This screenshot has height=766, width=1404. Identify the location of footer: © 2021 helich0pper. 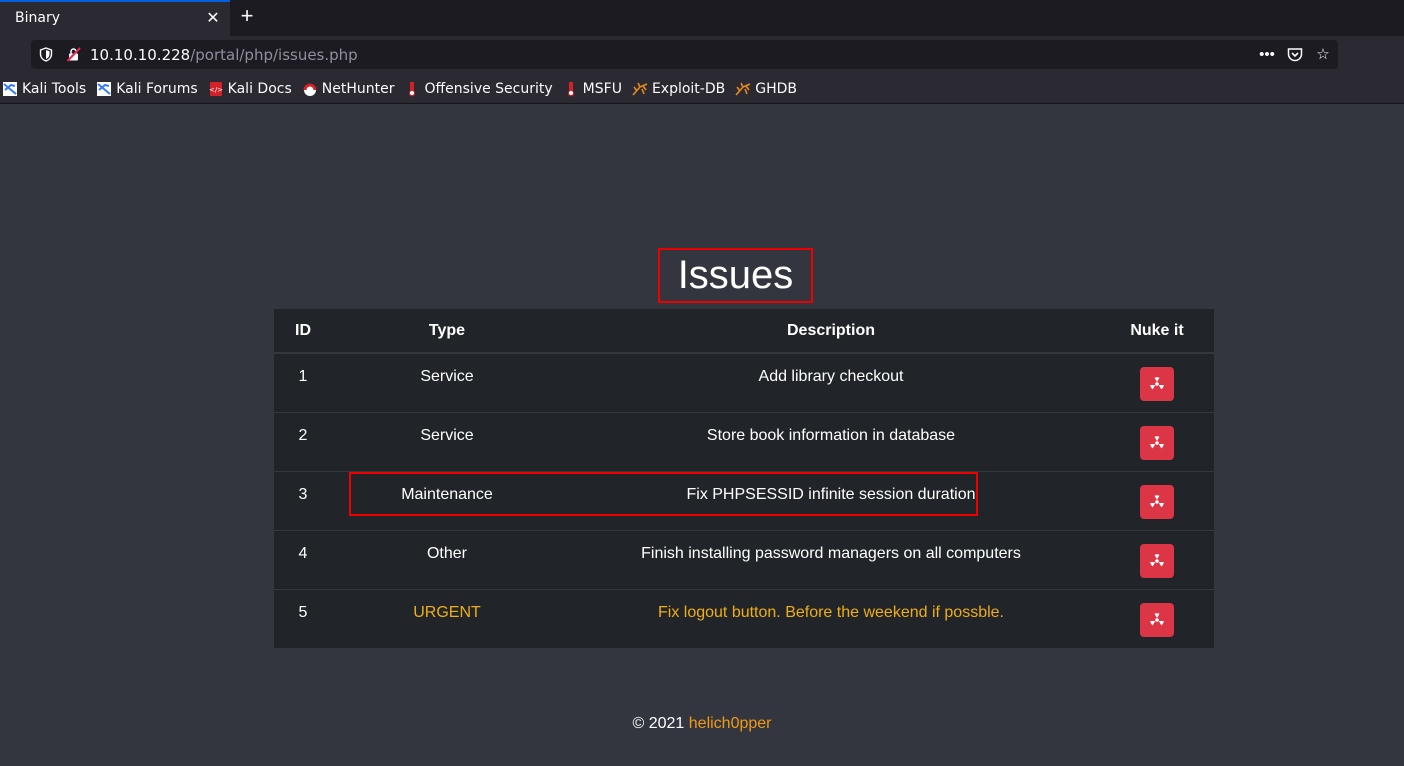
(702, 724).